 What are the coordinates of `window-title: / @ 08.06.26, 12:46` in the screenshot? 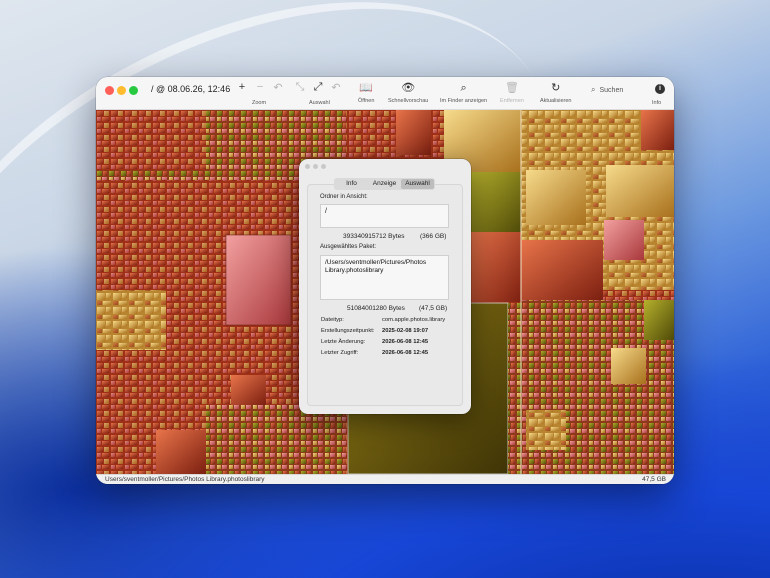 It's located at (191, 89).